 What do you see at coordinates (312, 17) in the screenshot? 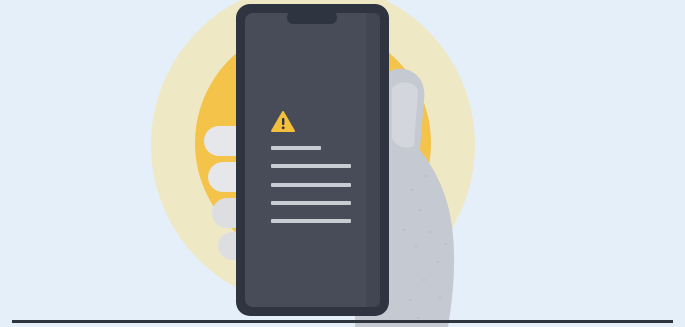
I see `phone-notch` at bounding box center [312, 17].